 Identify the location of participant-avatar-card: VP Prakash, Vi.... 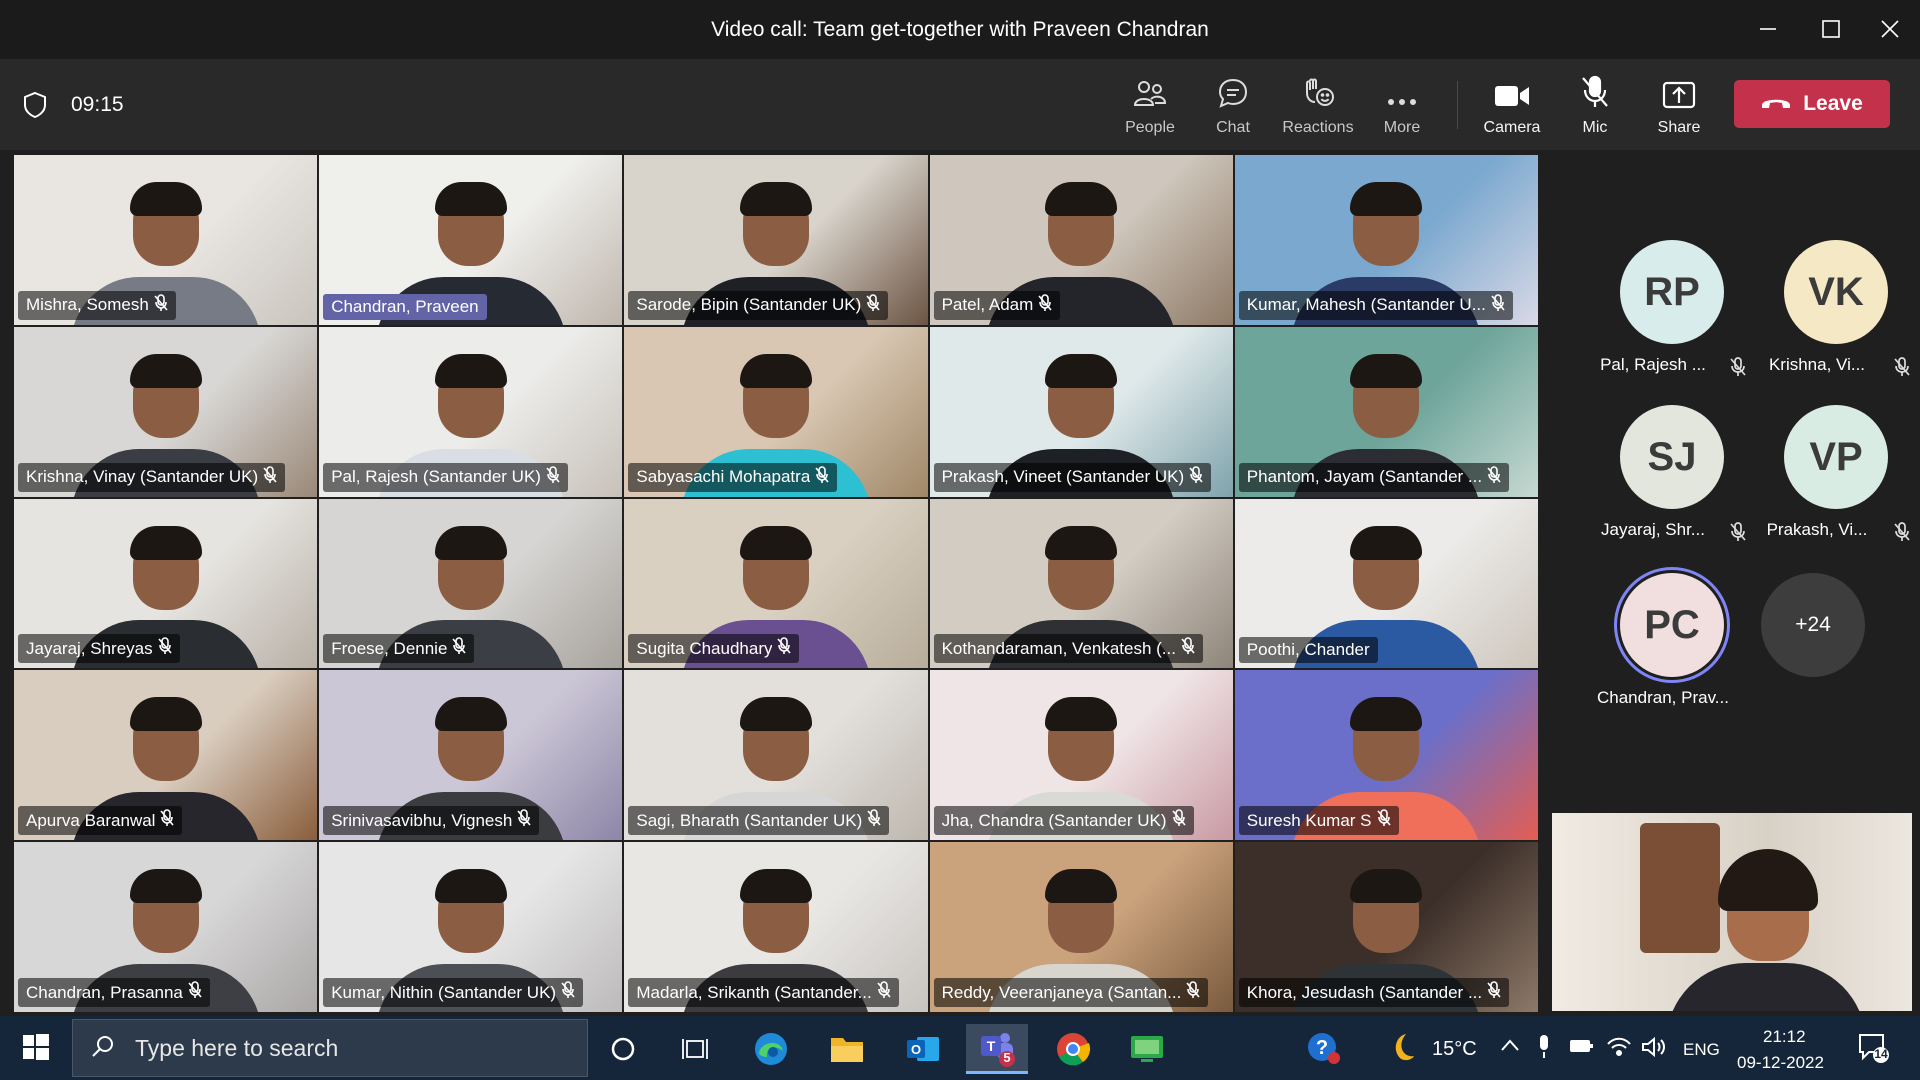
(1827, 480).